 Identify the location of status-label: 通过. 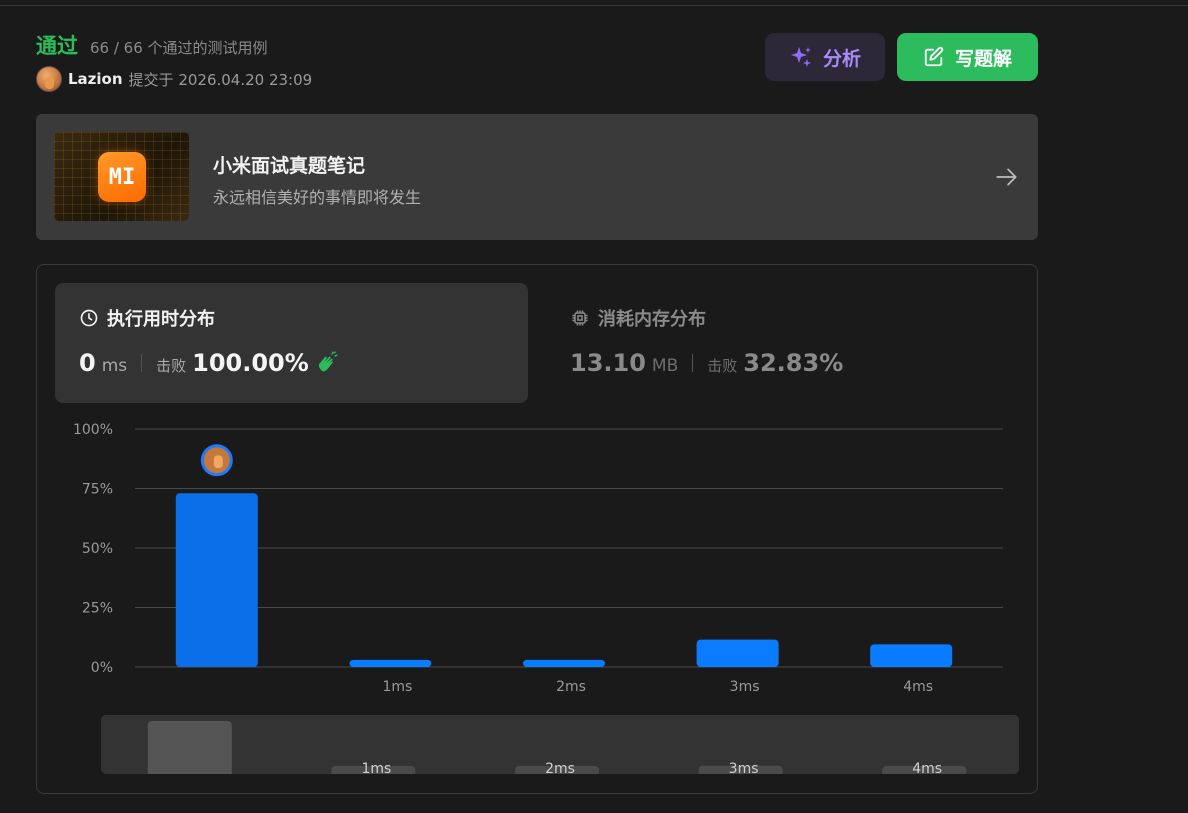
(57, 46).